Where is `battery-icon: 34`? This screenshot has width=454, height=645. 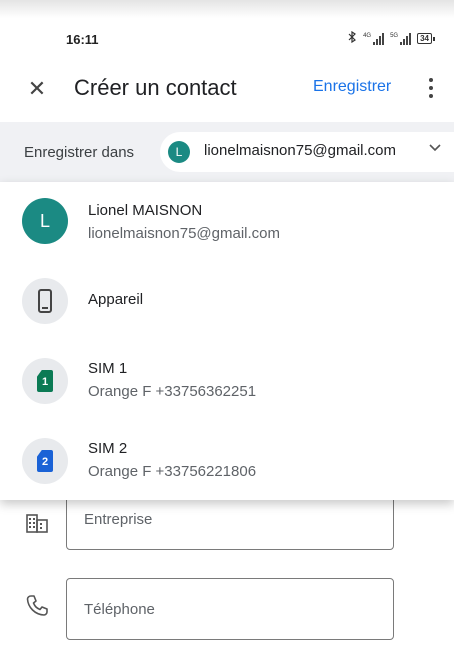 battery-icon: 34 is located at coordinates (426, 38).